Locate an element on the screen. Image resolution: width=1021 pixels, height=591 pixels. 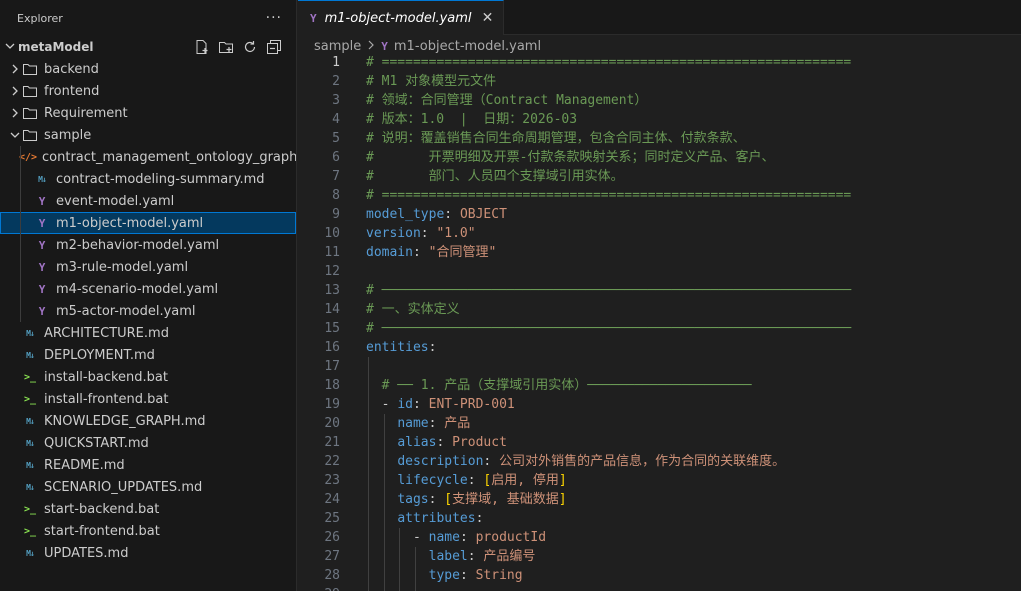
refresh-icon is located at coordinates (250, 47).